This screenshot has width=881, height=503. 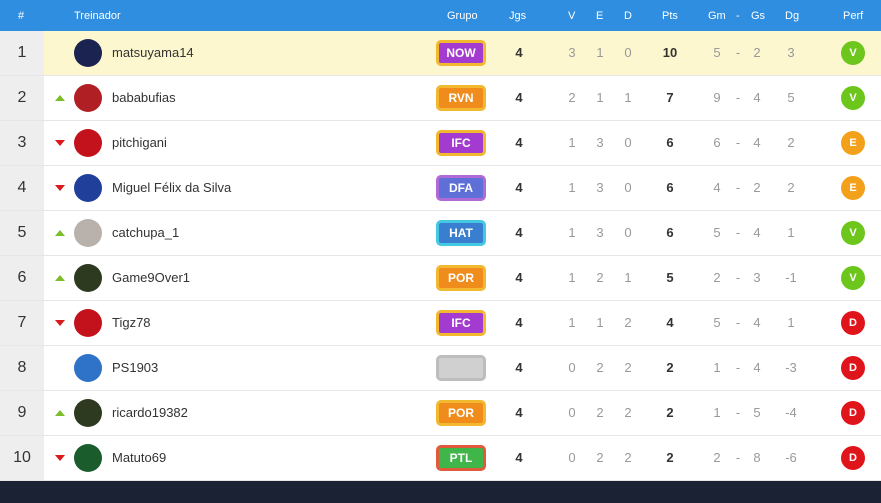 What do you see at coordinates (461, 53) in the screenshot?
I see `group-badge: NOW` at bounding box center [461, 53].